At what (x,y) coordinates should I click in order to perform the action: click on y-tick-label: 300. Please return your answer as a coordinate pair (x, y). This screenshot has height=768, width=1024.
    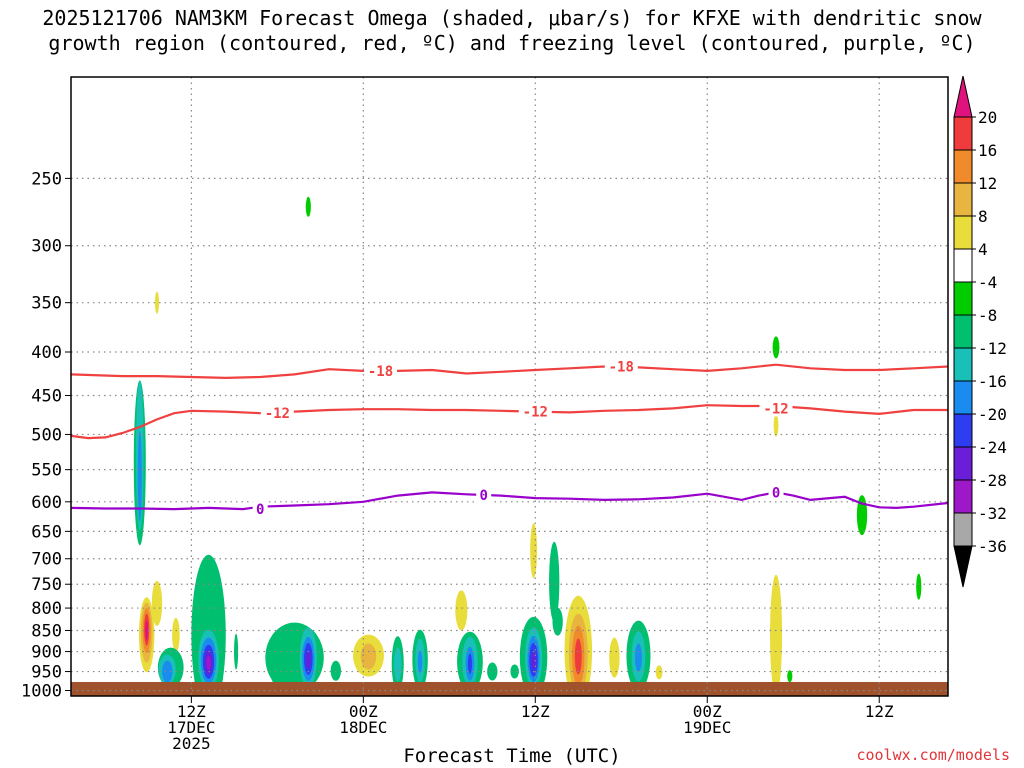
    Looking at the image, I should click on (46, 247).